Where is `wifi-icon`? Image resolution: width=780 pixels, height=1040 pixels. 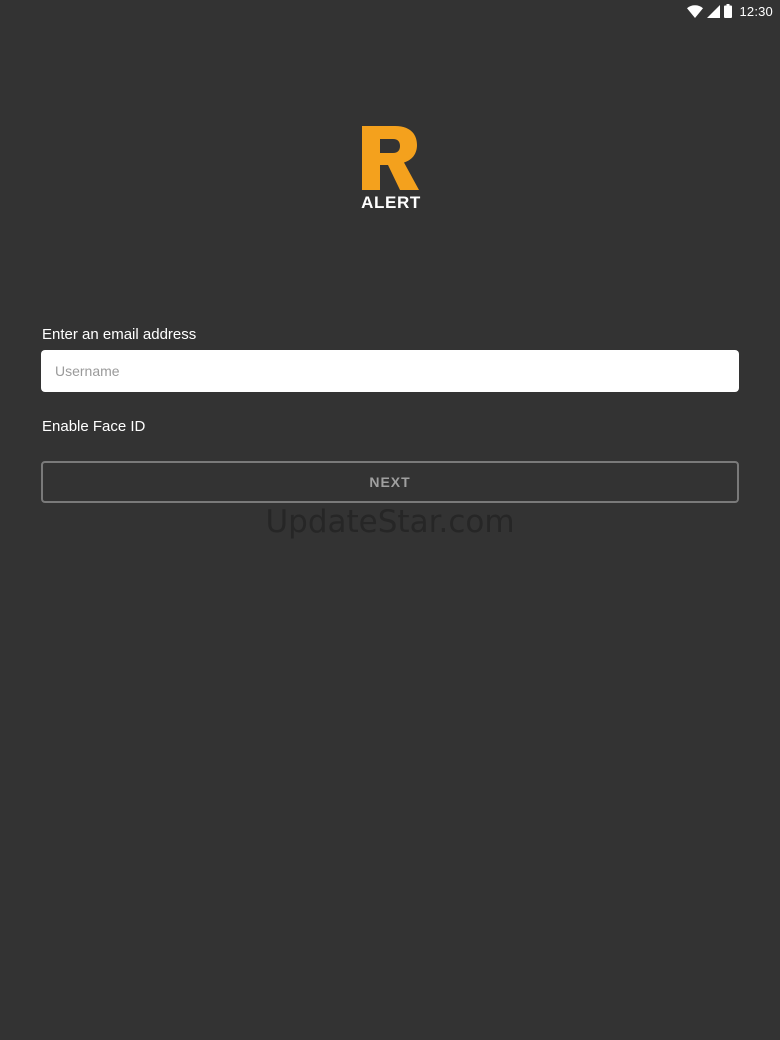
wifi-icon is located at coordinates (695, 11).